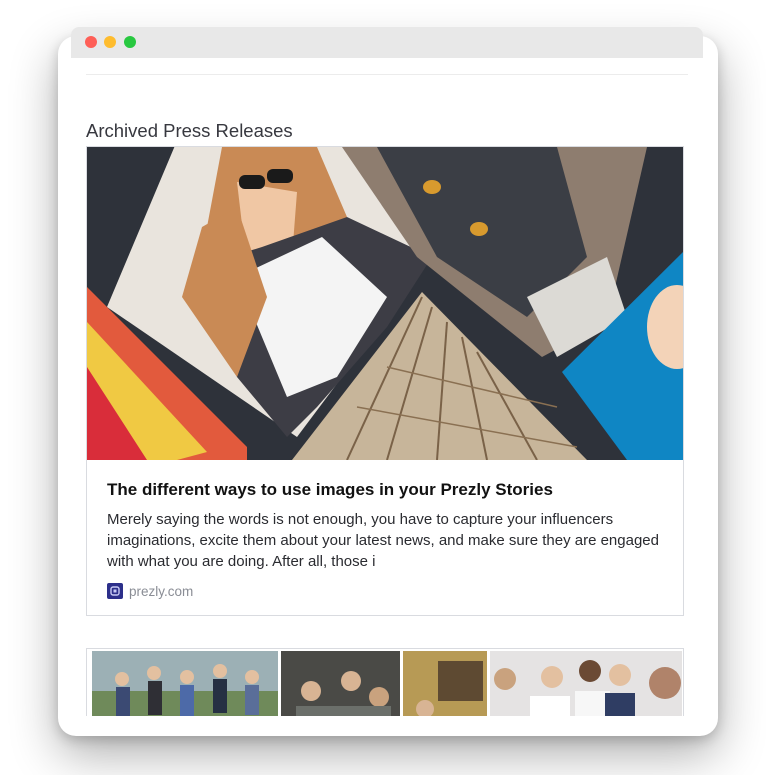 The height and width of the screenshot is (775, 766). I want to click on zoom-window-button, so click(130, 42).